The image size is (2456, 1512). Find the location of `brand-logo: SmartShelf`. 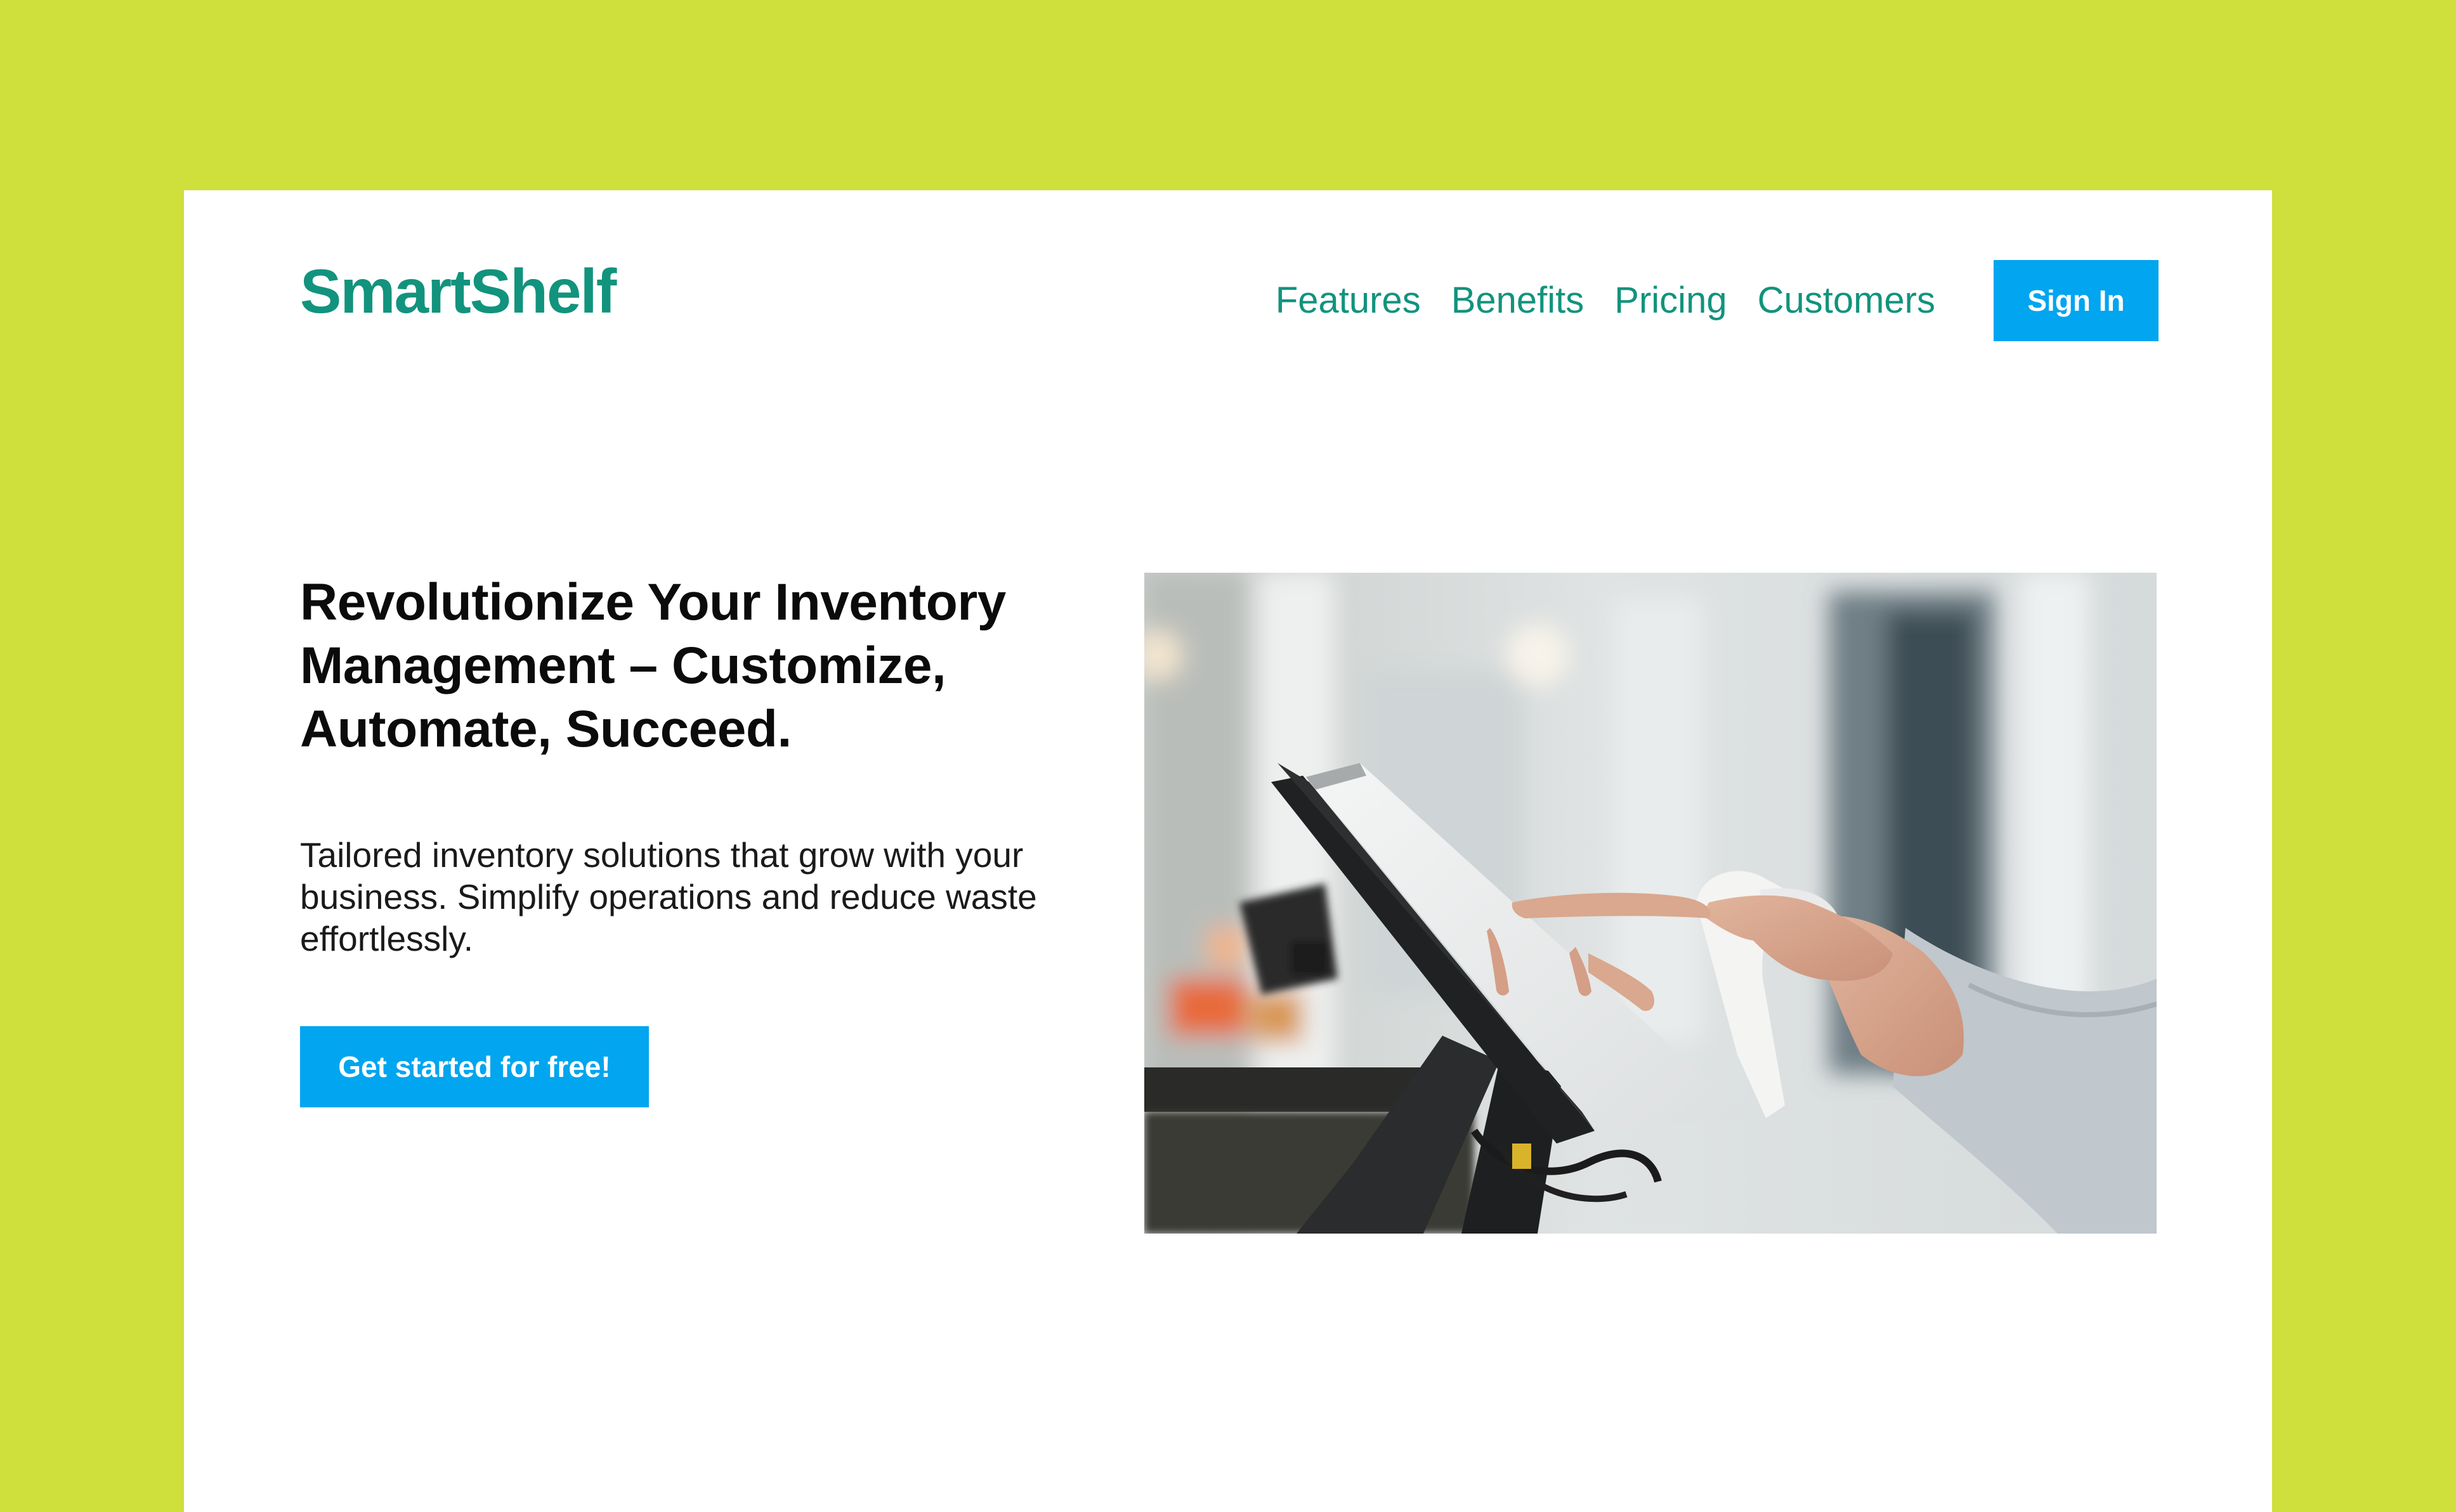

brand-logo: SmartShelf is located at coordinates (459, 291).